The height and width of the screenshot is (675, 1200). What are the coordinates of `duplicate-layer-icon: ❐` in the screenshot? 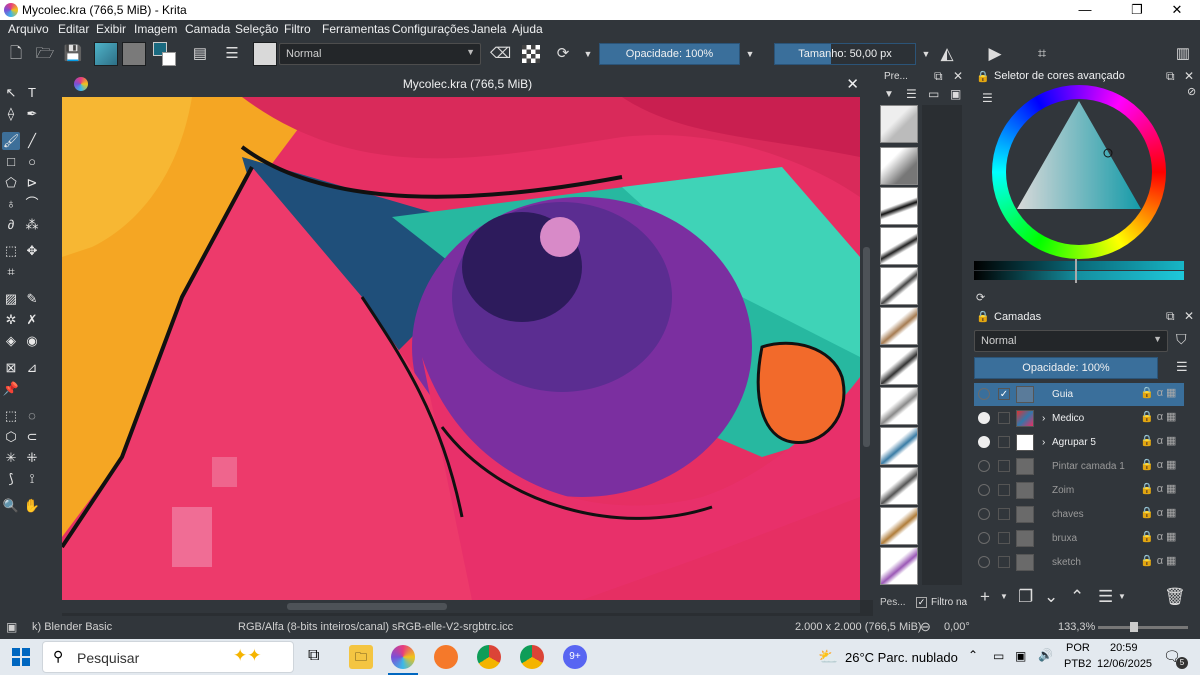 It's located at (1025, 597).